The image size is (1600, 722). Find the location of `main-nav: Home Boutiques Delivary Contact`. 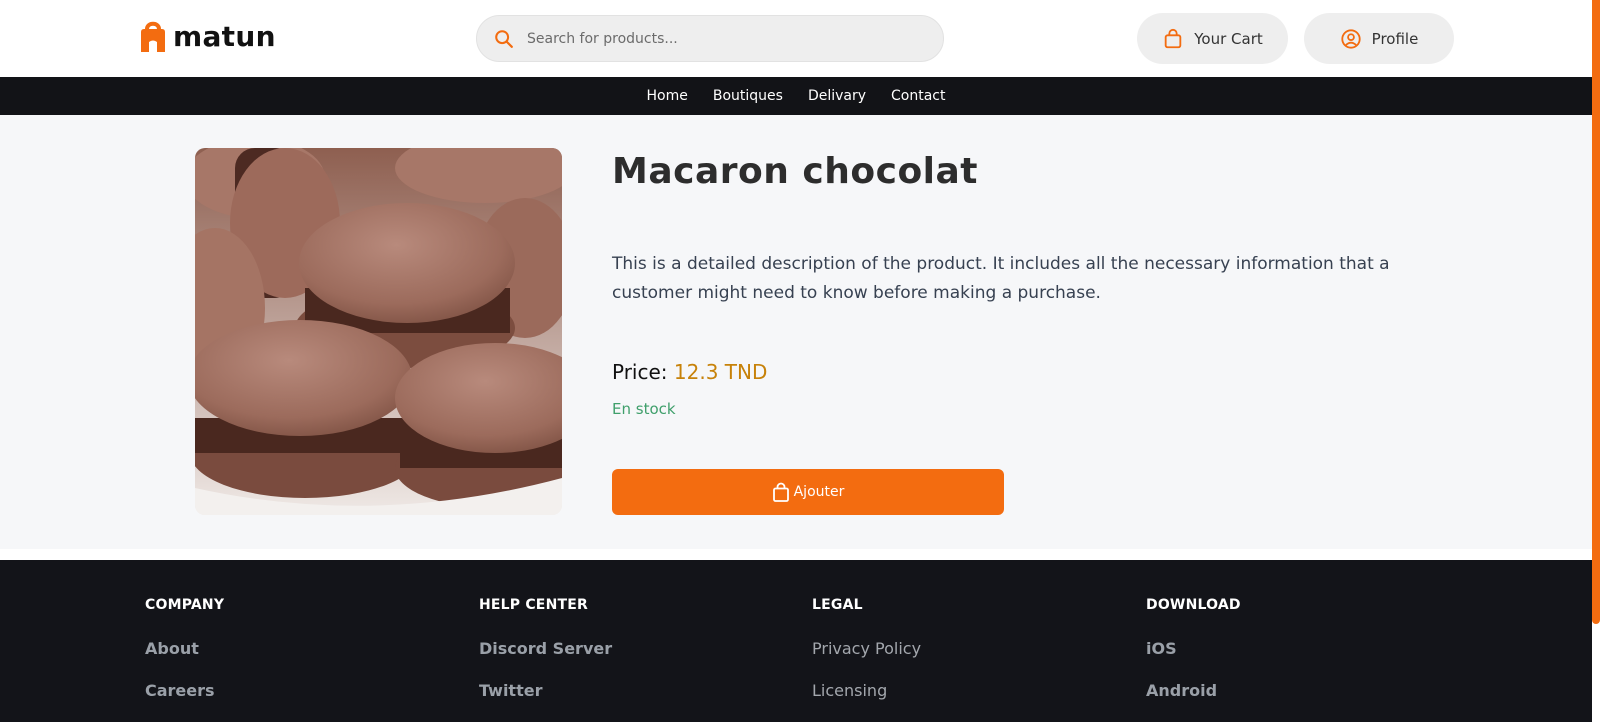

main-nav: Home Boutiques Delivary Contact is located at coordinates (796, 96).